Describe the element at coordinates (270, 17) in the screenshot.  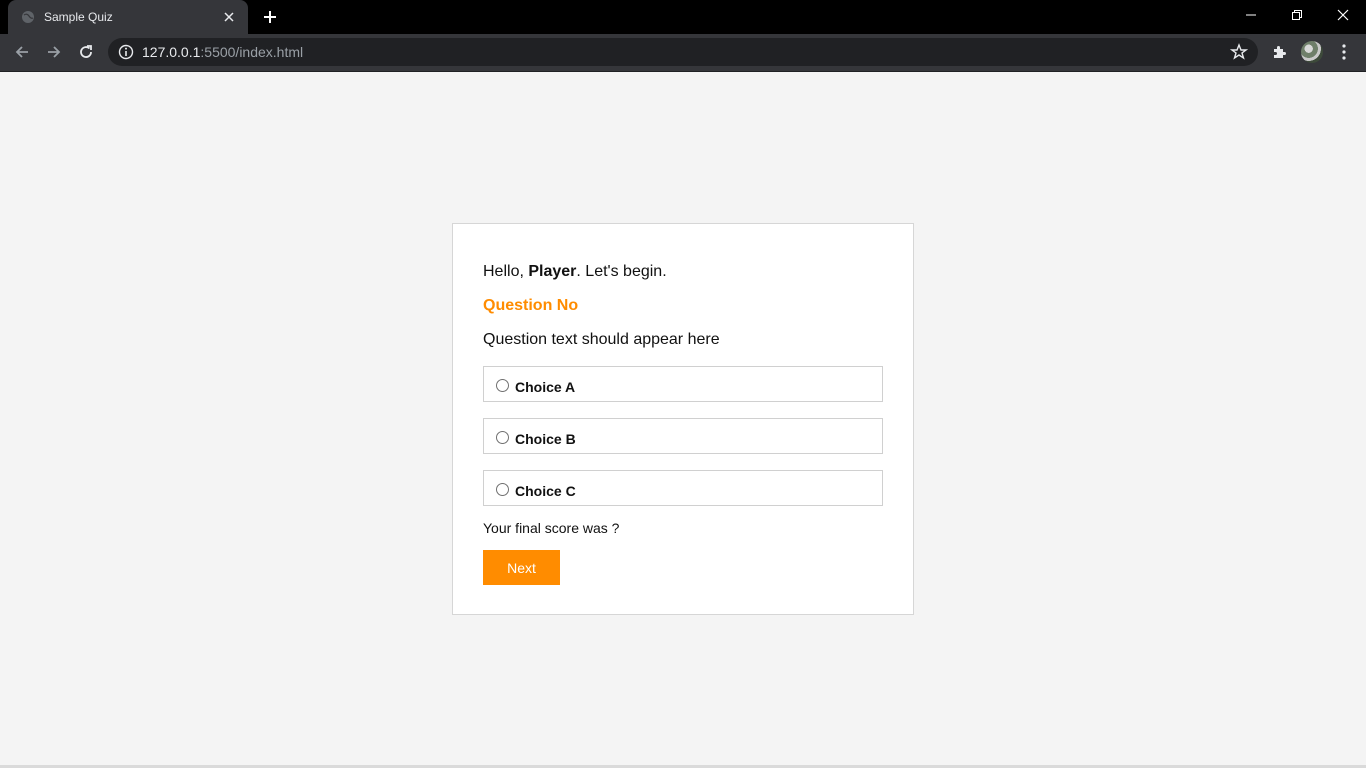
I see `new-tab-button` at that location.